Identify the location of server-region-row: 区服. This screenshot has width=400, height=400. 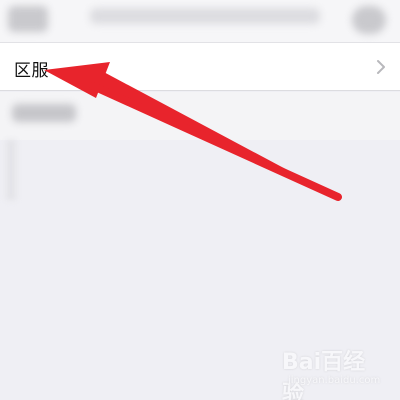
(200, 67).